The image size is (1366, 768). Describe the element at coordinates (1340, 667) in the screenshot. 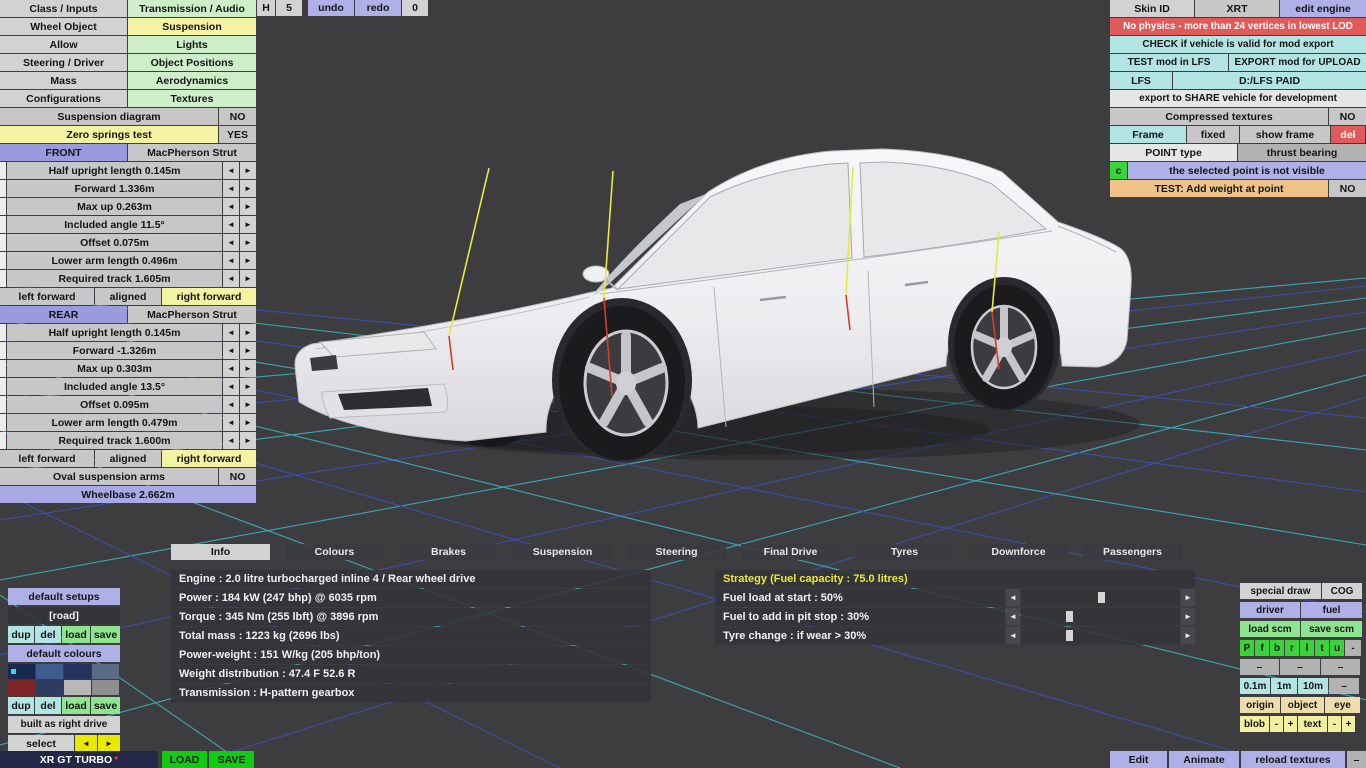

I see `dash-button: –` at that location.